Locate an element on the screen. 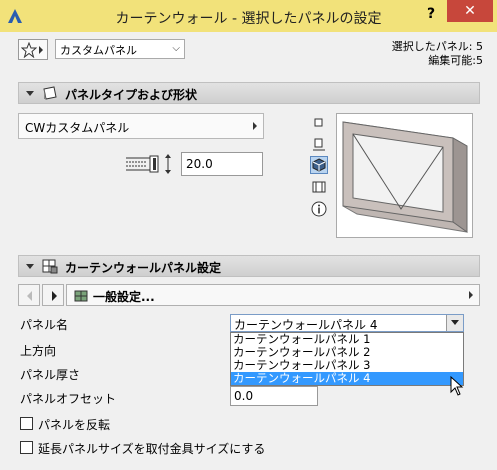 This screenshot has height=470, width=497. thickness-icon is located at coordinates (148, 164).